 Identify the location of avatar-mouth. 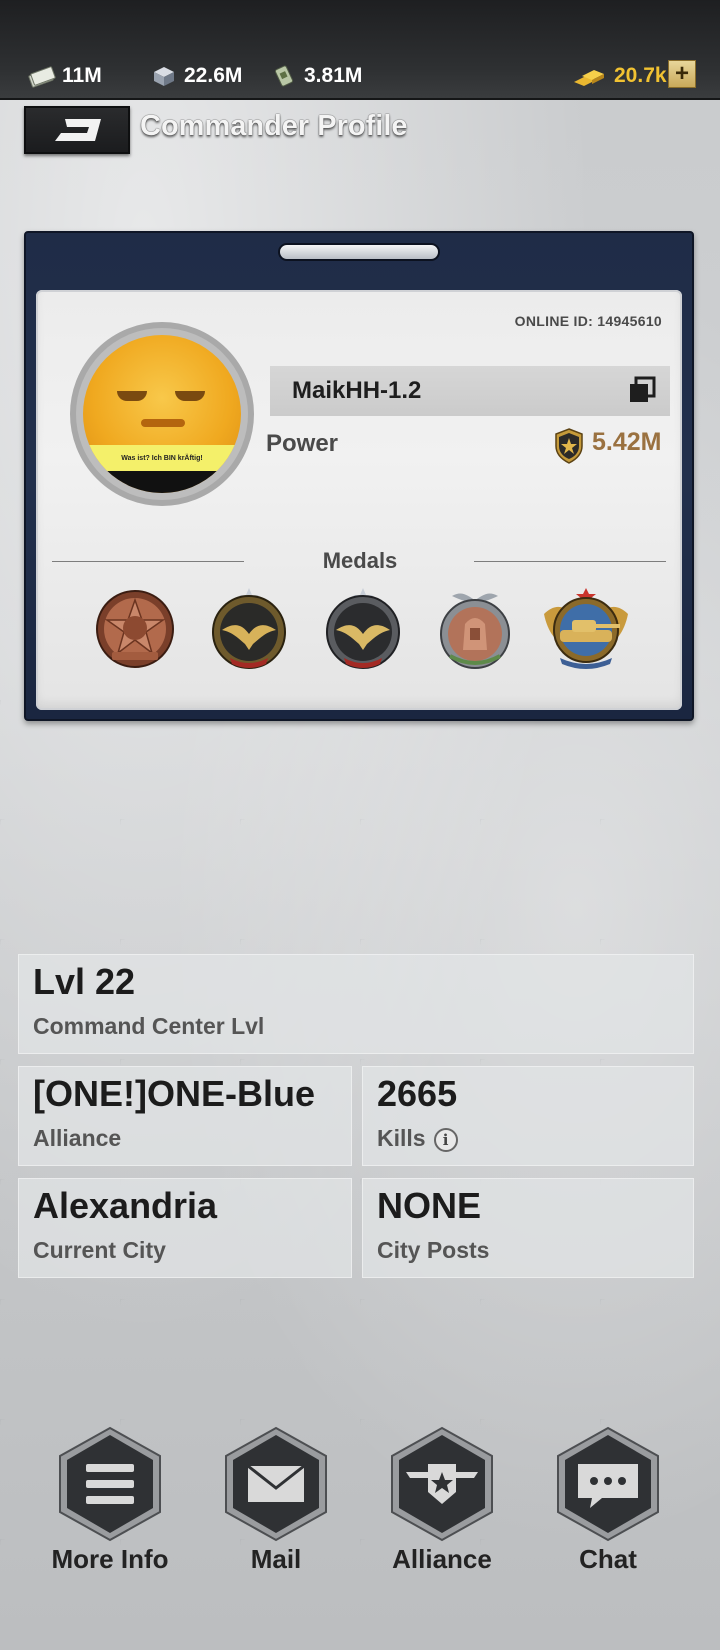
(163, 423).